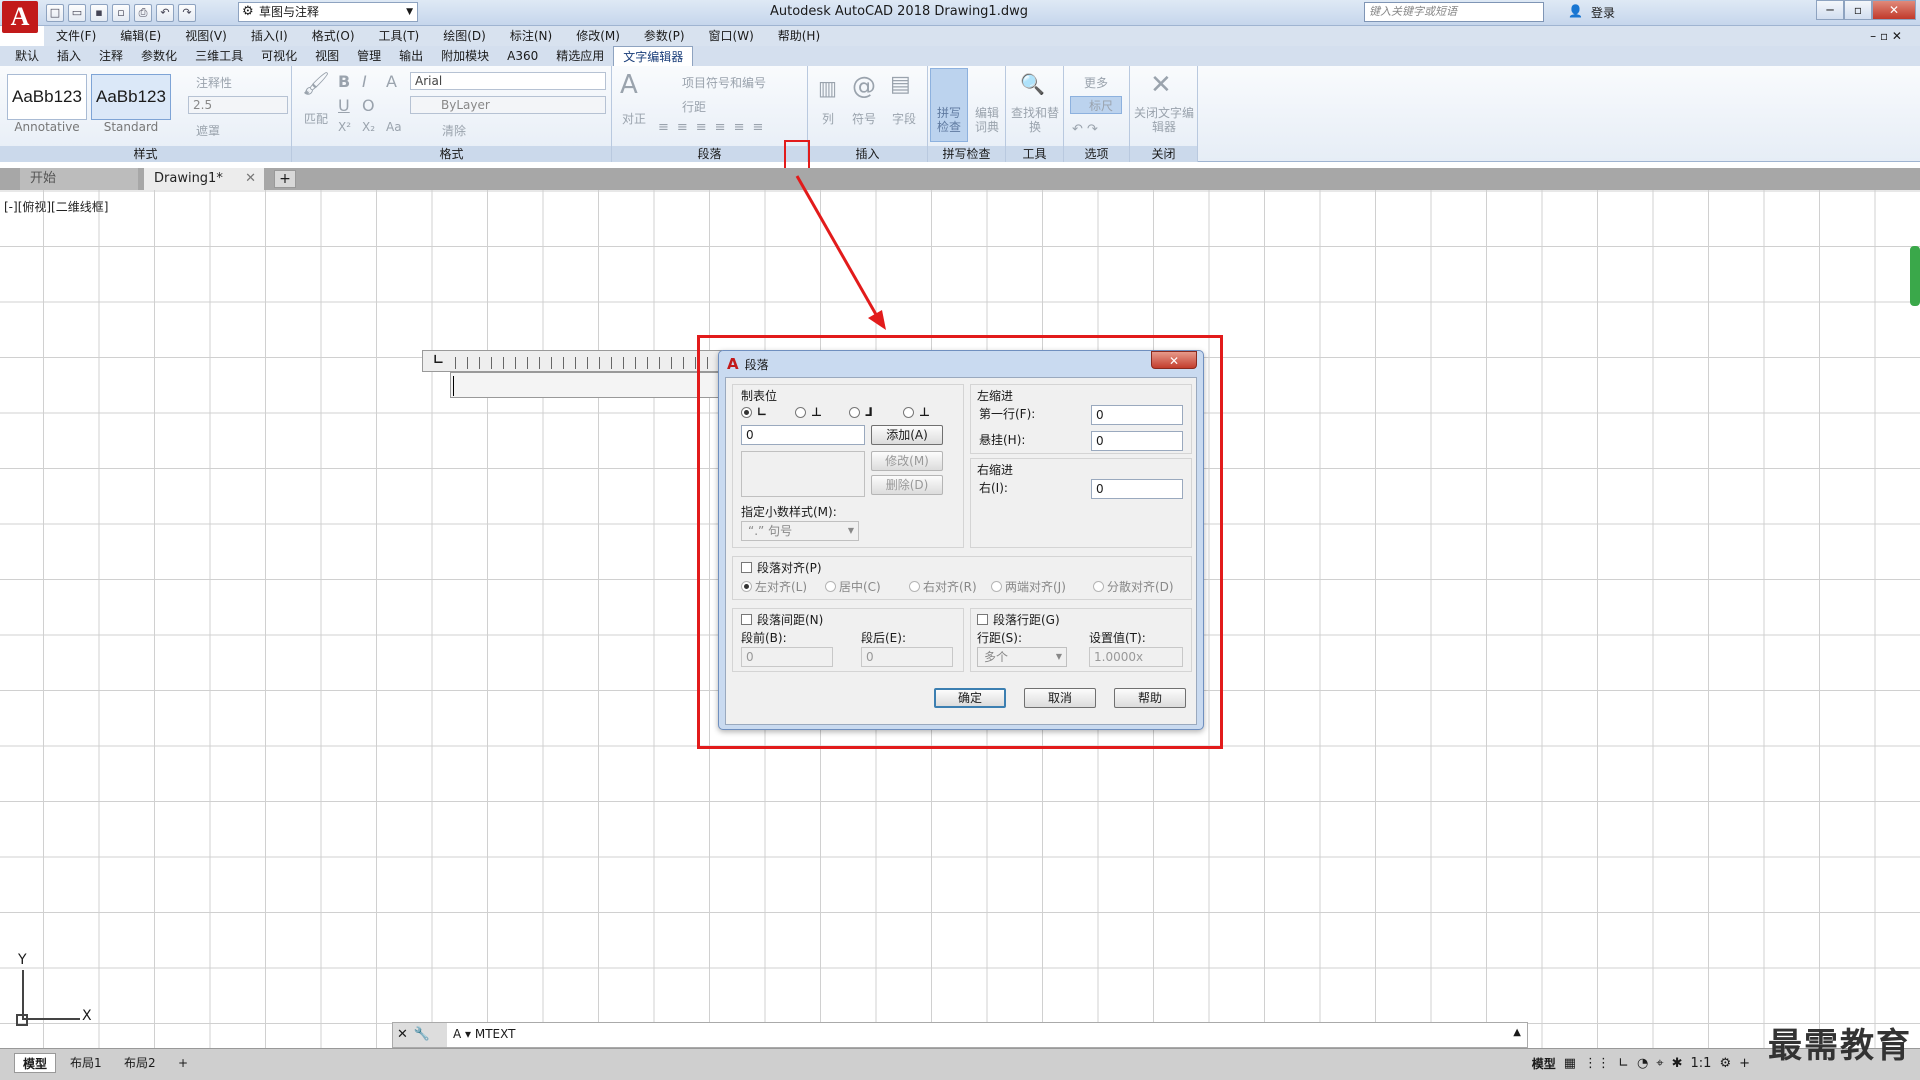 The height and width of the screenshot is (1080, 1920). Describe the element at coordinates (454, 130) in the screenshot. I see `clear-button: 清除` at that location.